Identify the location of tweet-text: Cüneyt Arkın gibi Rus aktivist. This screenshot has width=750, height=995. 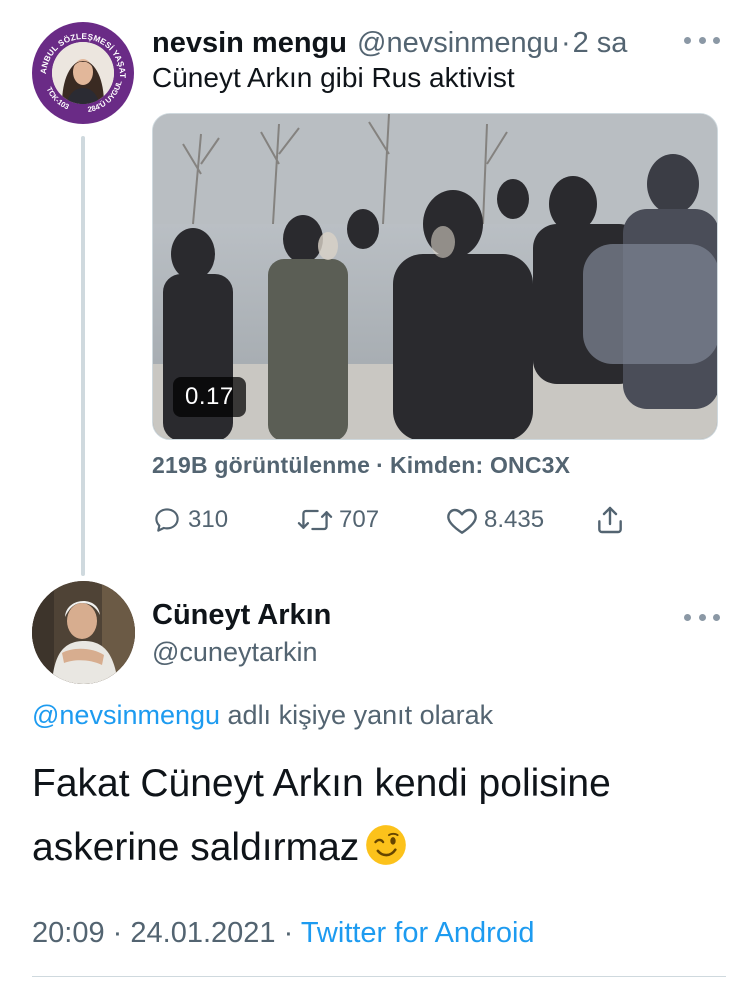
(333, 77).